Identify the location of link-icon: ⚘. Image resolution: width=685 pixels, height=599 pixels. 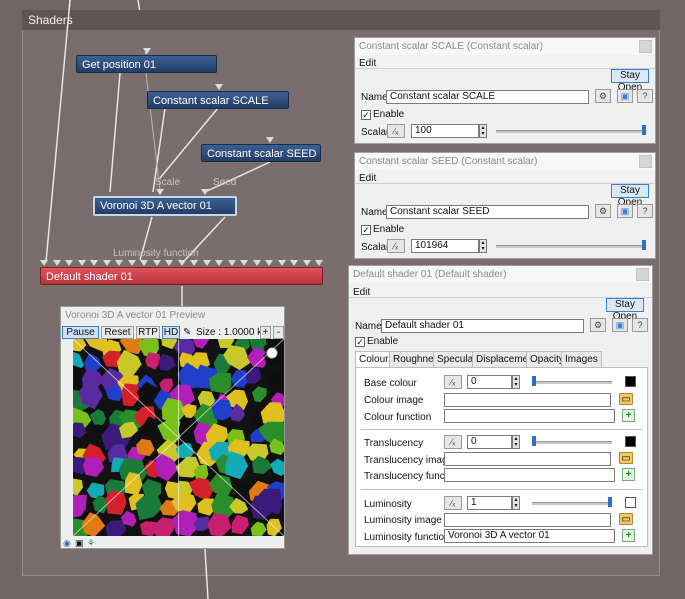
(91, 543).